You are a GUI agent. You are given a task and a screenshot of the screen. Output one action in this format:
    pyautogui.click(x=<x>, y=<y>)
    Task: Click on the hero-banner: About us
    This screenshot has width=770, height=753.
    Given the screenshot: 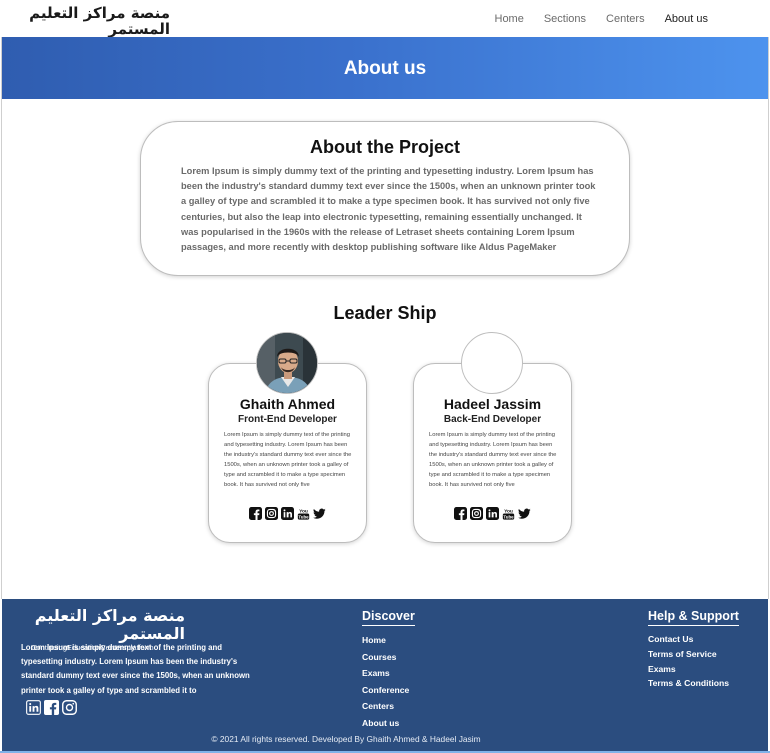 What is the action you would take?
    pyautogui.click(x=385, y=68)
    